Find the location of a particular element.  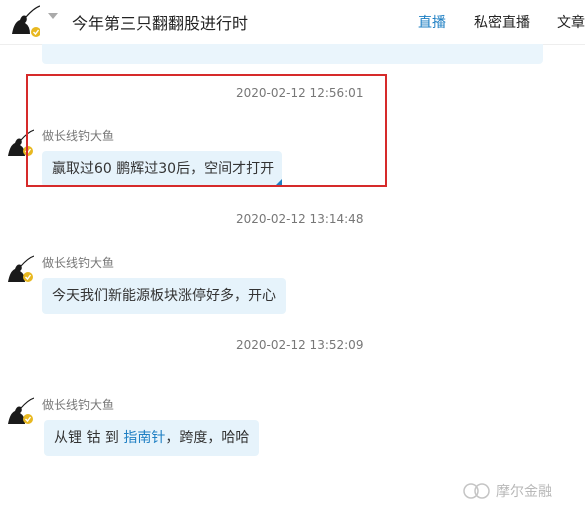

stock-link: 指南针 is located at coordinates (144, 438).